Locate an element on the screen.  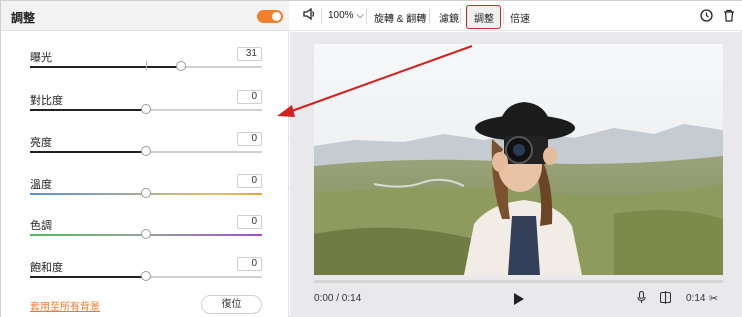
slider-brightness: 亮度 0 is located at coordinates (145, 152).